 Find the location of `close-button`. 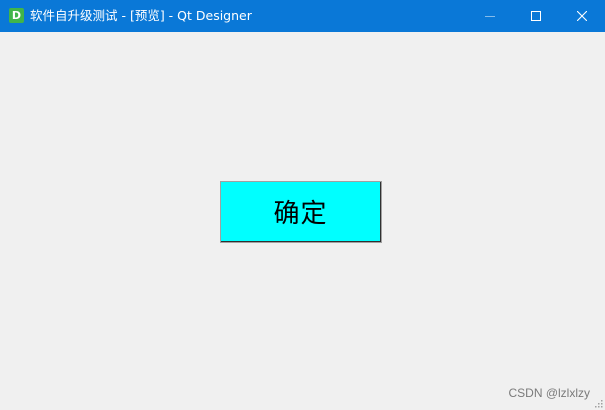

close-button is located at coordinates (582, 16).